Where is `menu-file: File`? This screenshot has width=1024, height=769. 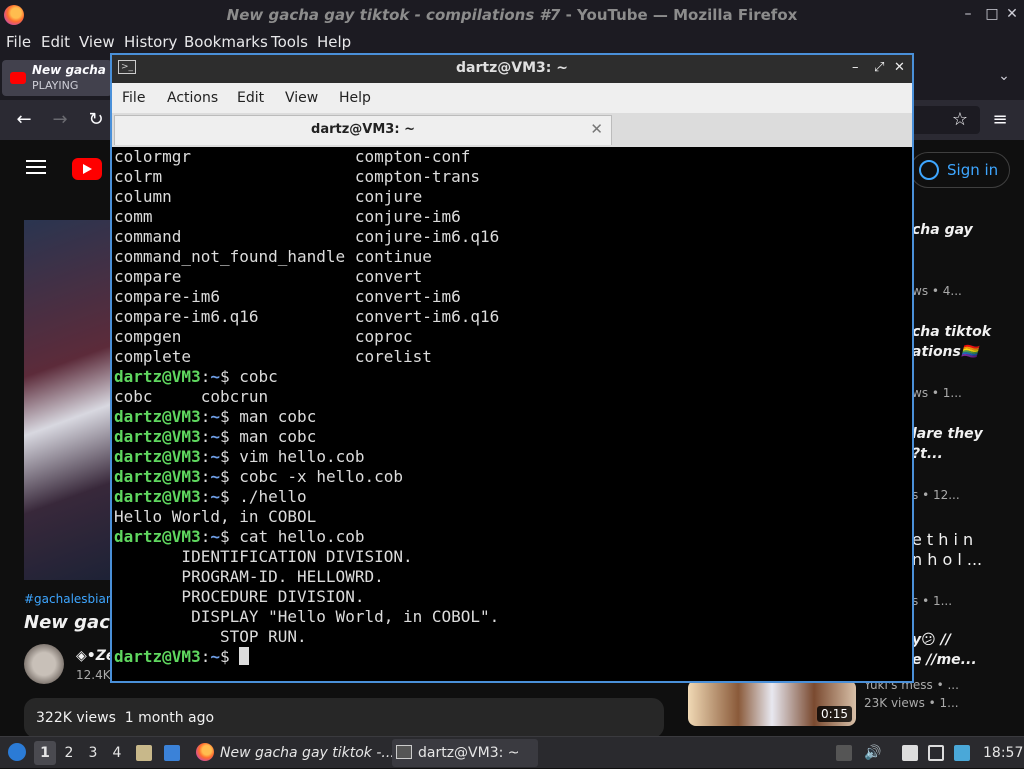 menu-file: File is located at coordinates (18, 42).